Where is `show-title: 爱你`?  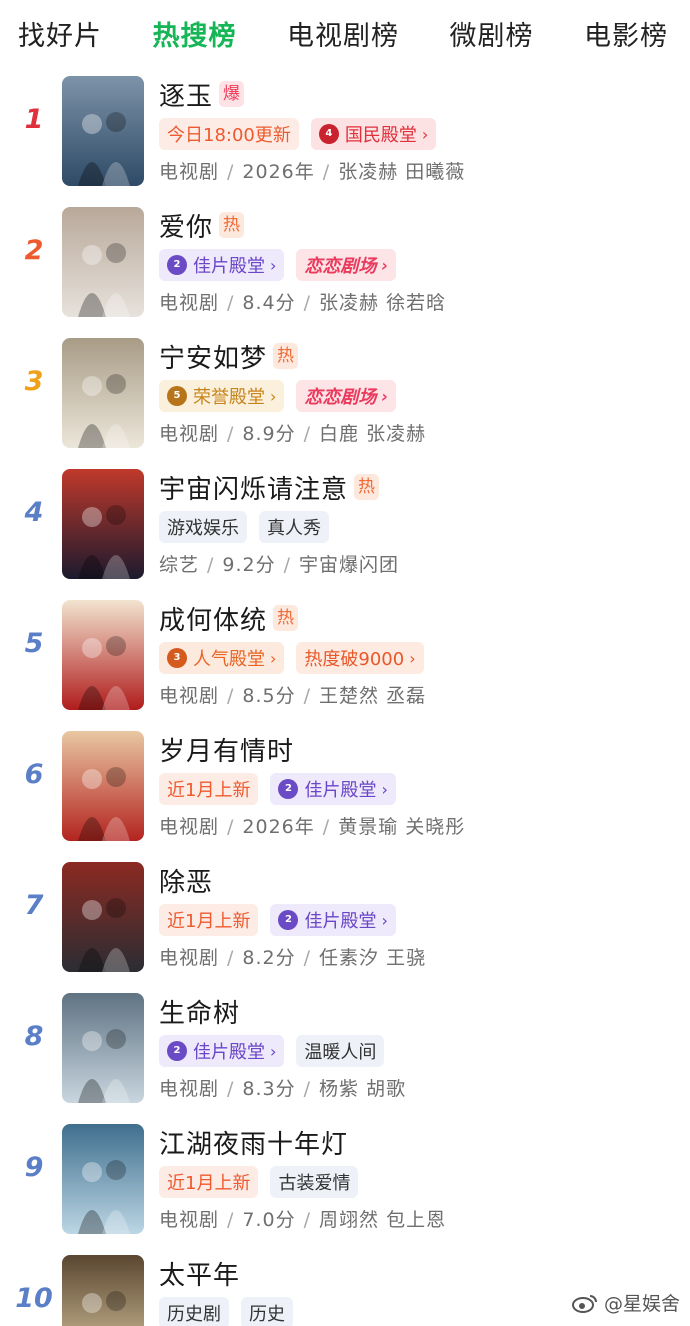 show-title: 爱你 is located at coordinates (186, 225).